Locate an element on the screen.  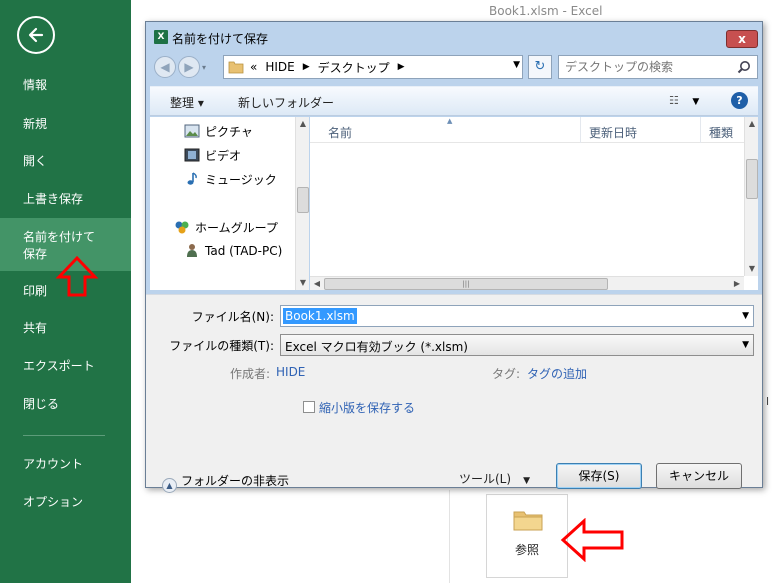
address-overflow: « is located at coordinates (253, 67).